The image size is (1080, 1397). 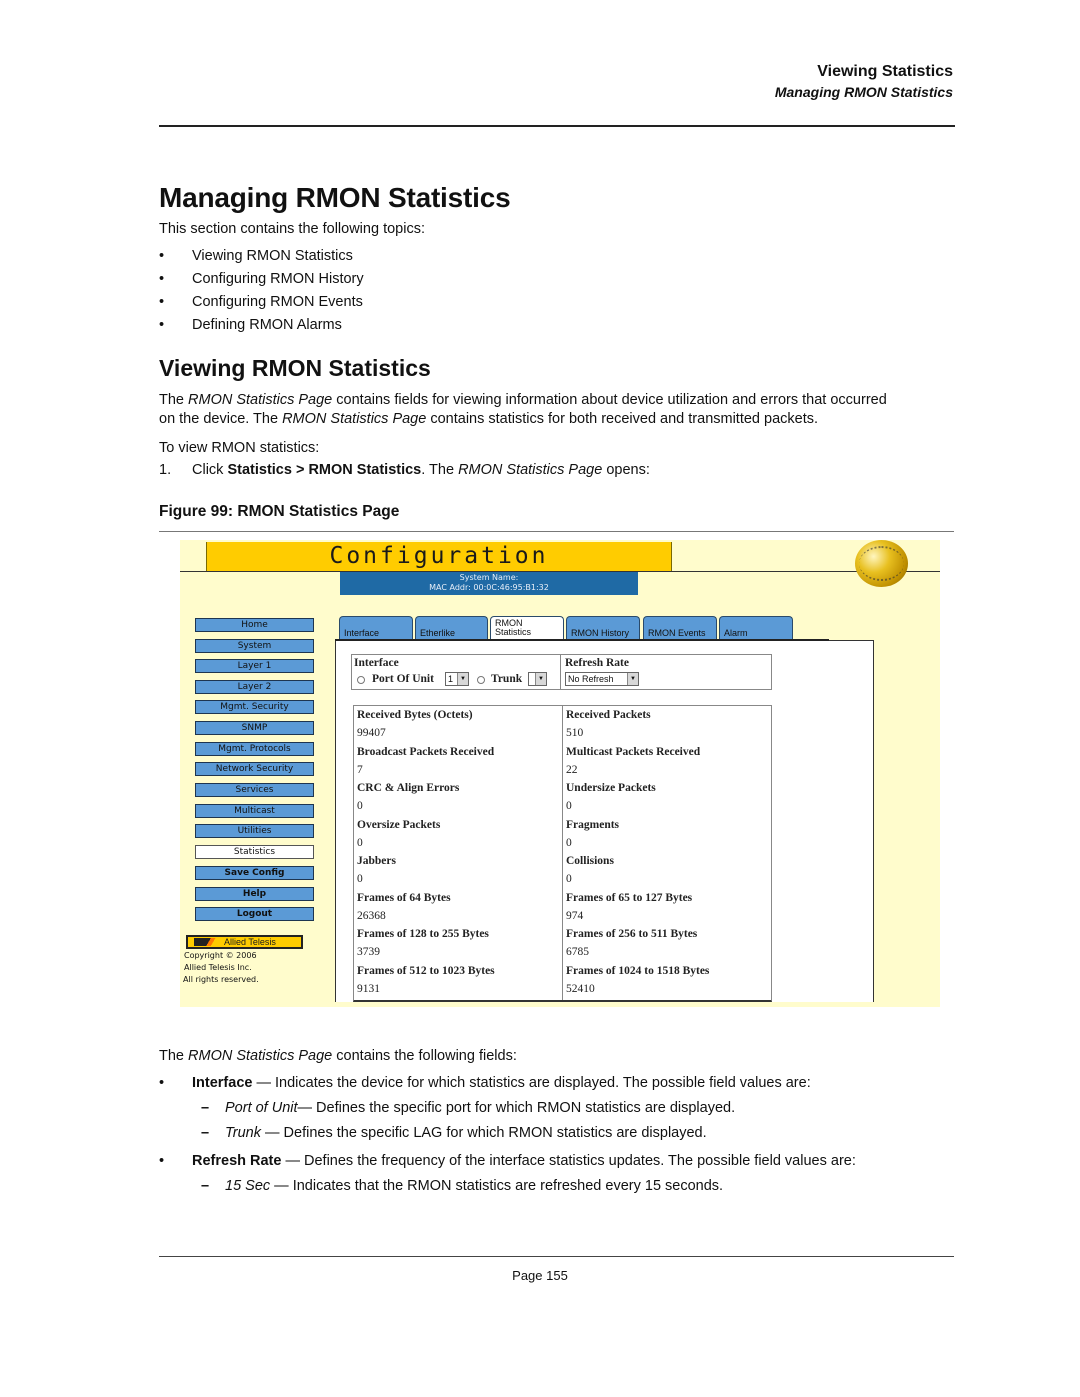 What do you see at coordinates (254, 769) in the screenshot?
I see `nav-network-security: Network Security` at bounding box center [254, 769].